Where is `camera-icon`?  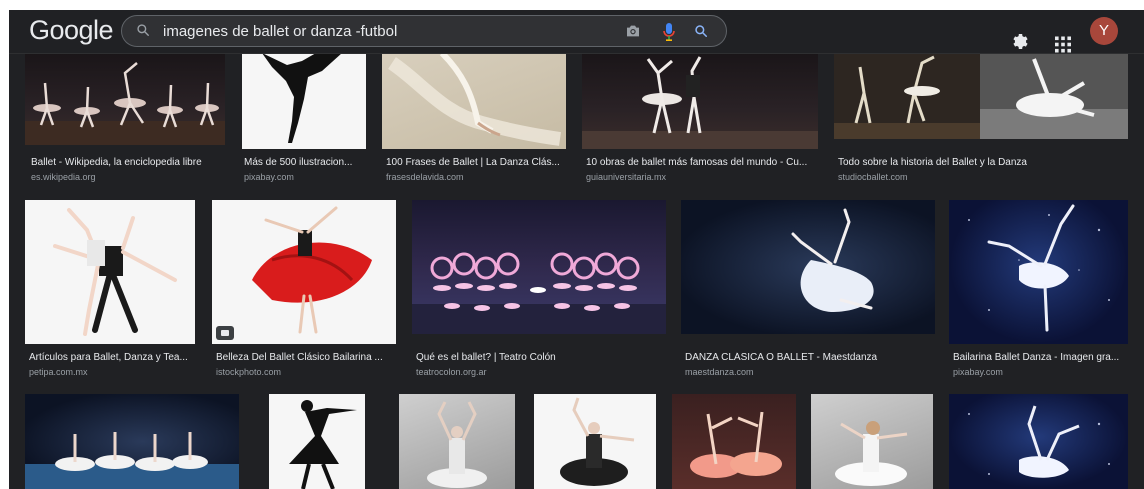
camera-icon is located at coordinates (633, 31).